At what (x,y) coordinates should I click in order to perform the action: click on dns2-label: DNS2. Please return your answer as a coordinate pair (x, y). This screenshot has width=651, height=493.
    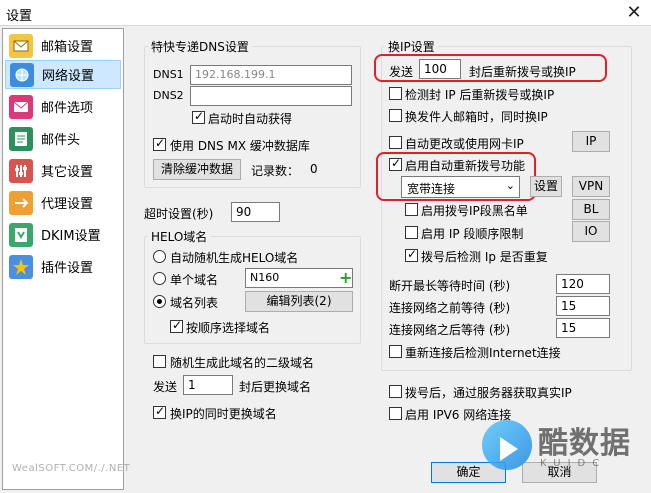
    Looking at the image, I should click on (168, 95).